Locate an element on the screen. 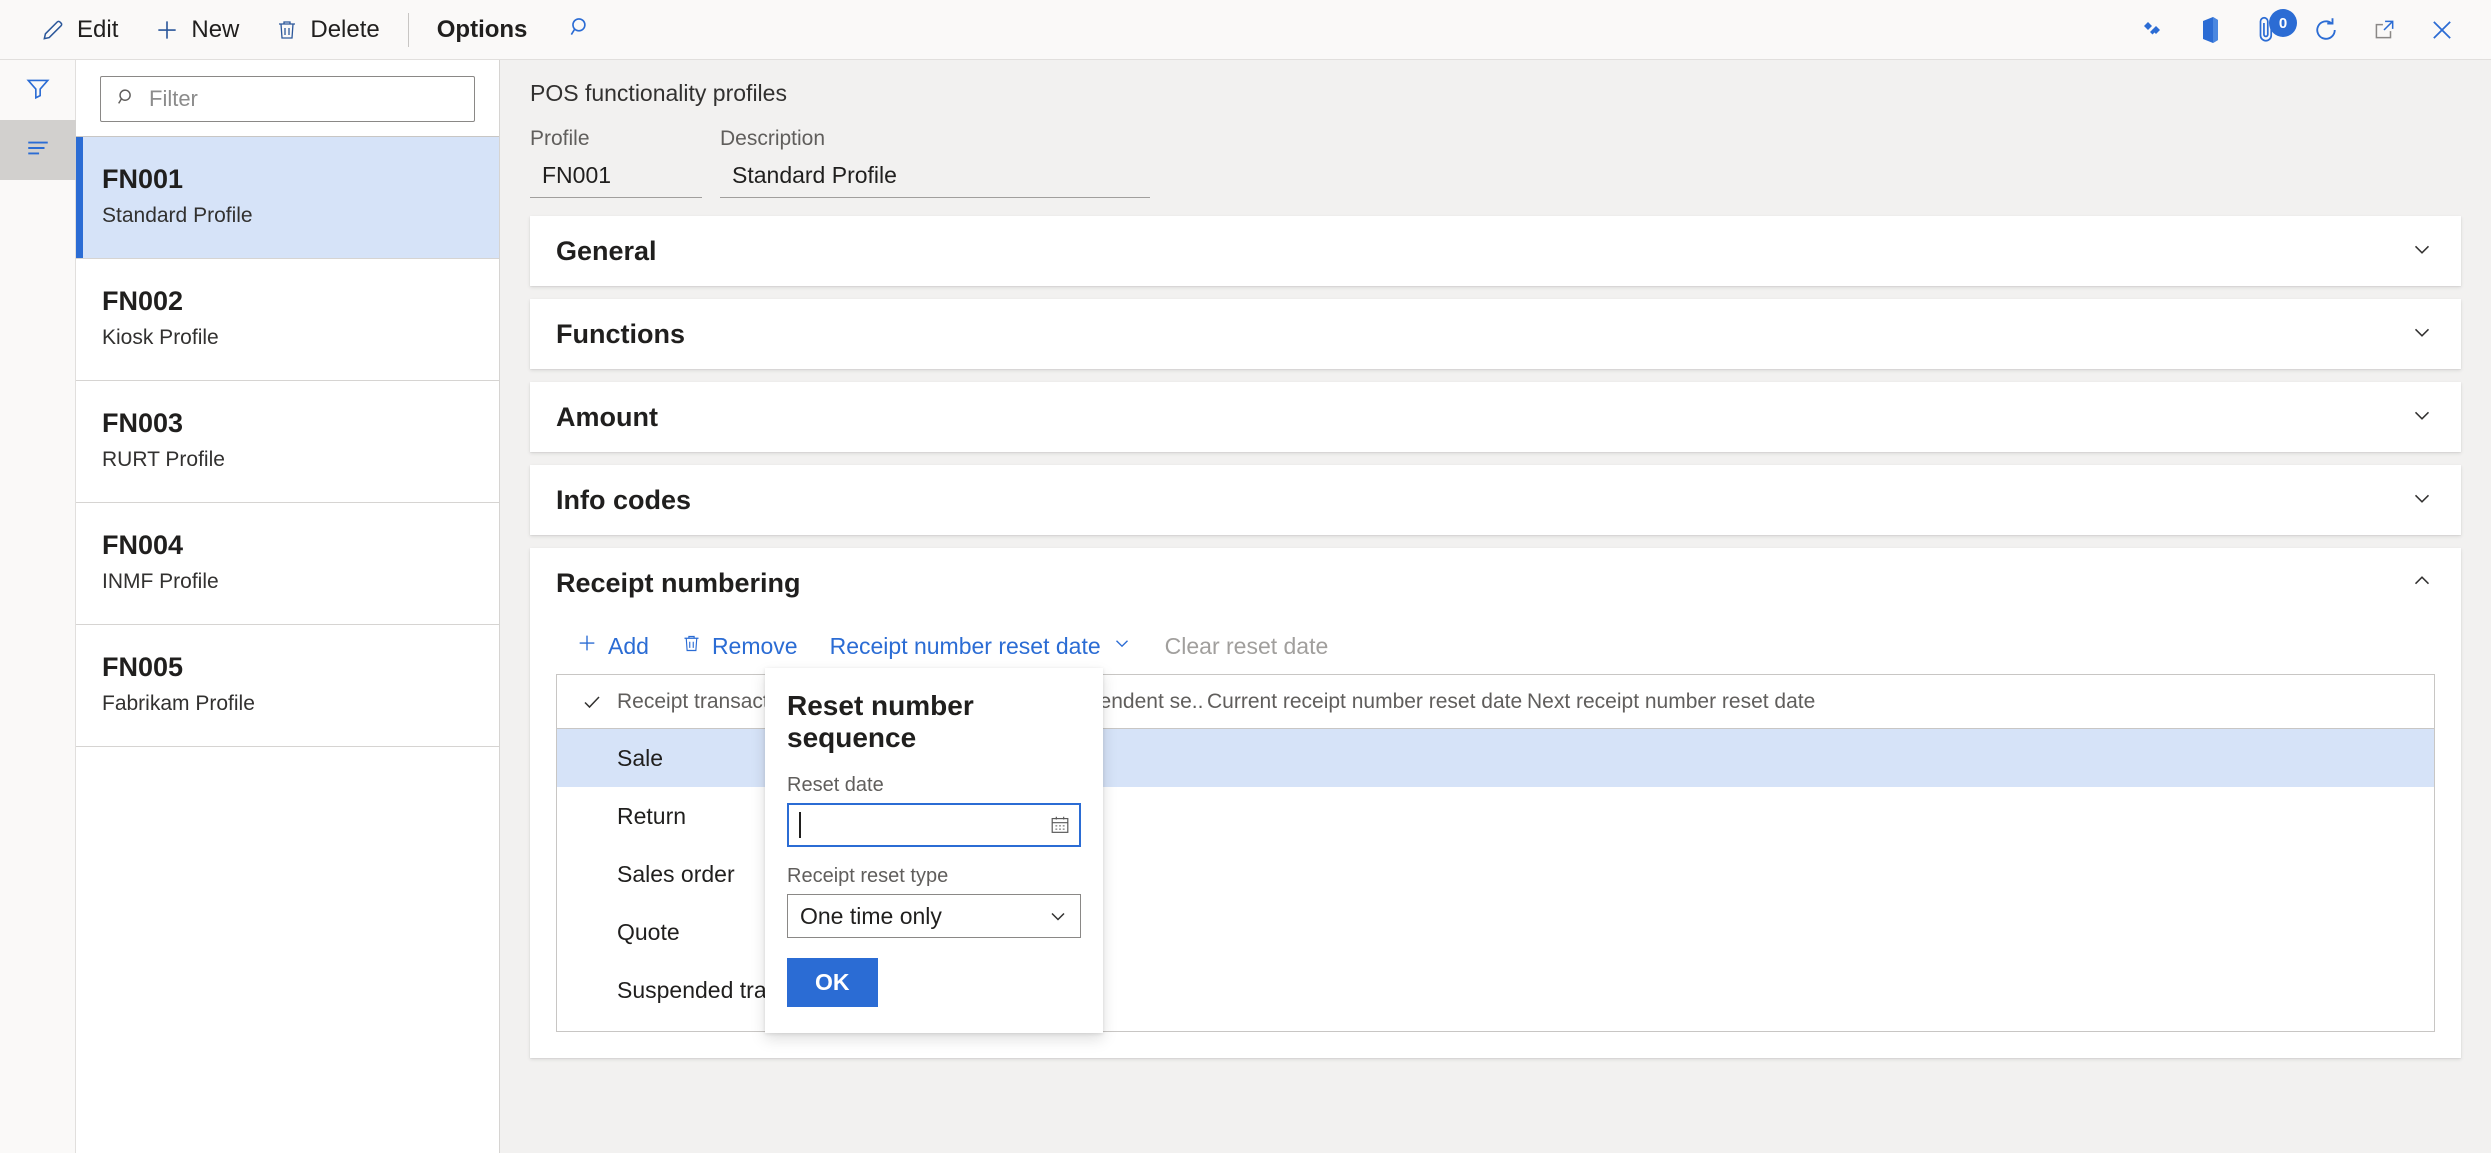  open-in-new-window-icon is located at coordinates (2384, 29).